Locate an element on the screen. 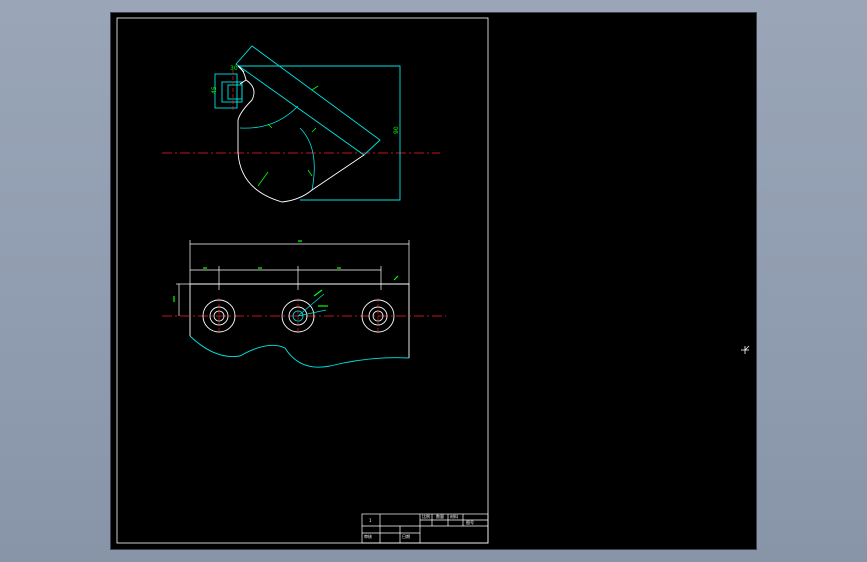  front-view is located at coordinates (304, 304).